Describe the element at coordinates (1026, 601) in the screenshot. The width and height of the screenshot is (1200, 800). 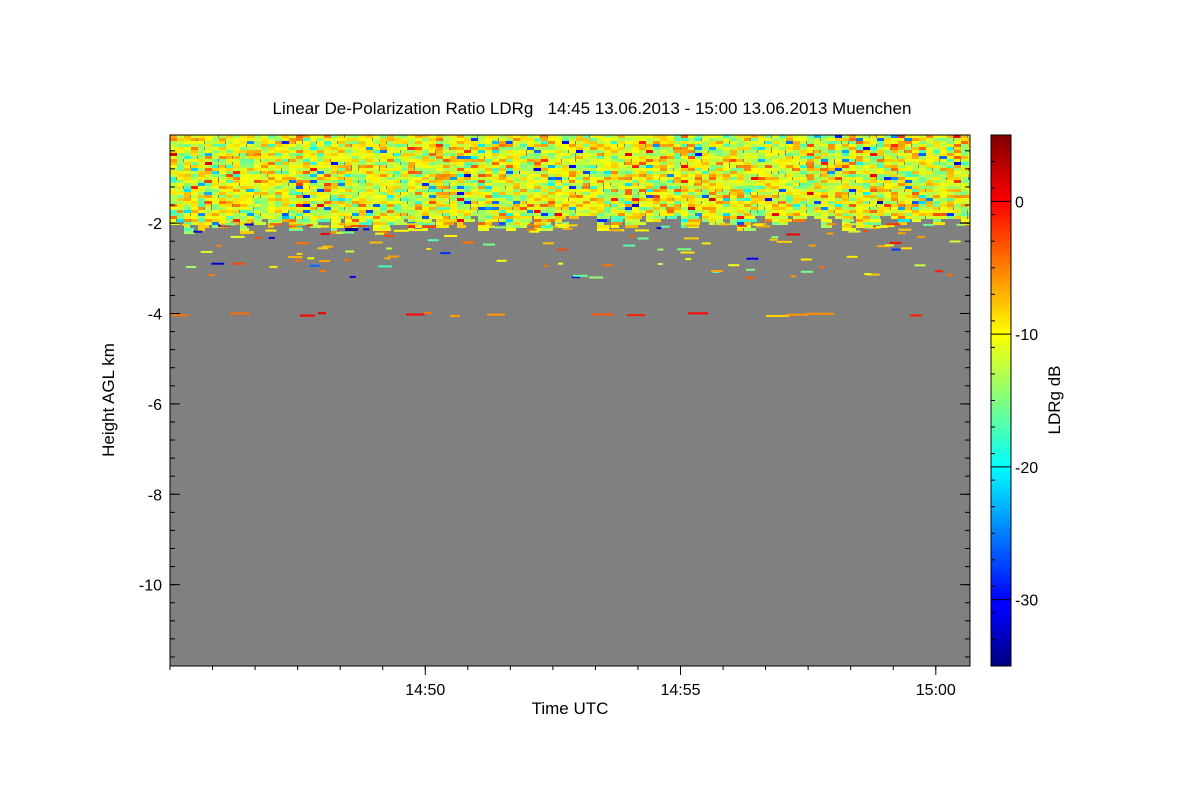
I see `colorbar-tick-label: -30` at that location.